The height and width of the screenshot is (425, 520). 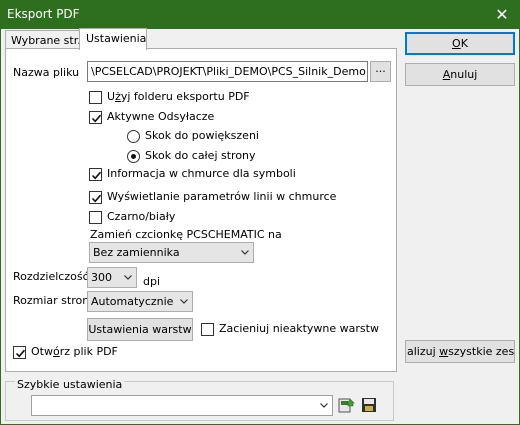 I want to click on line-params-label: Wyświetlanie parametrów linii w chmurce, so click(x=222, y=196).